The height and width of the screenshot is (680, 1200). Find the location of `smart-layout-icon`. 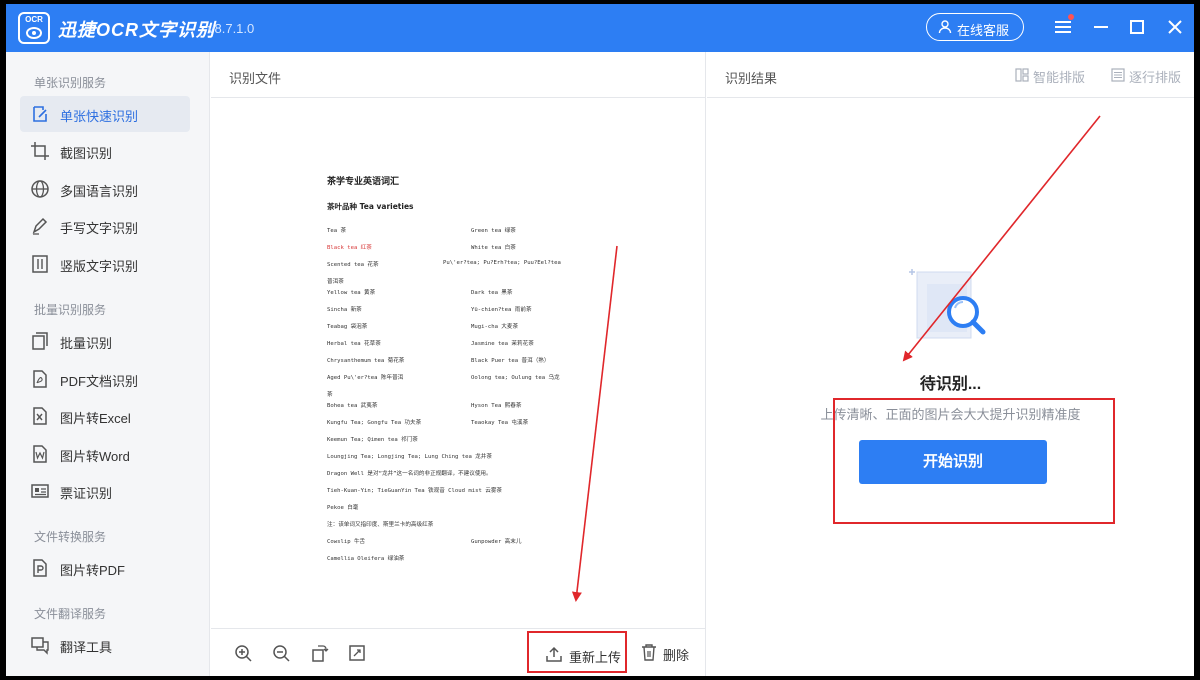

smart-layout-icon is located at coordinates (1022, 75).